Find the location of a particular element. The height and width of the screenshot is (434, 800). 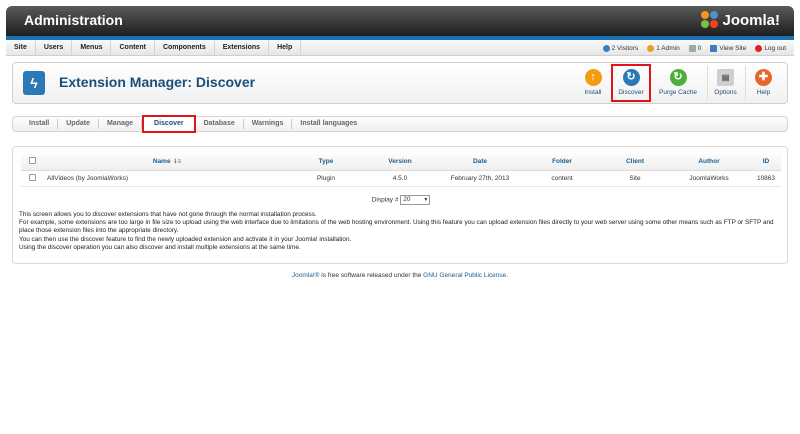

tab-install: Install is located at coordinates (40, 124).